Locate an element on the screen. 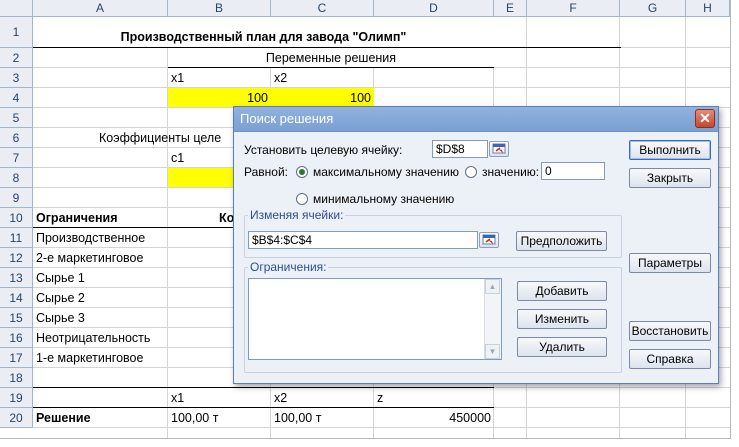 Image resolution: width=739 pixels, height=447 pixels. row-header-20: 20 is located at coordinates (16, 418).